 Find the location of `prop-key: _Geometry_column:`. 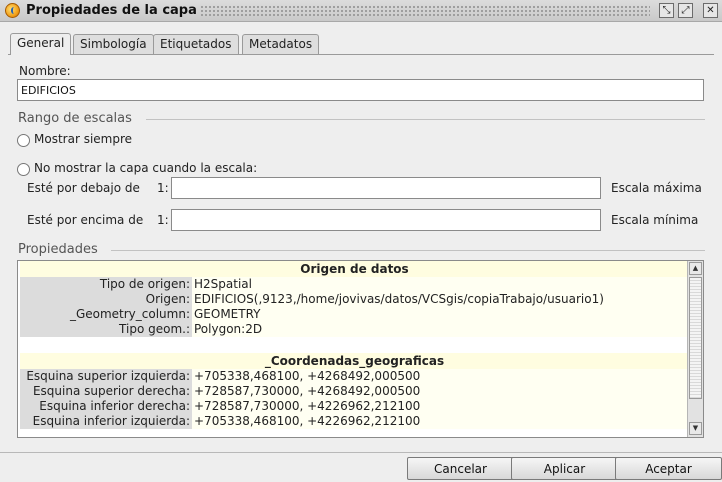

prop-key: _Geometry_column: is located at coordinates (106, 314).